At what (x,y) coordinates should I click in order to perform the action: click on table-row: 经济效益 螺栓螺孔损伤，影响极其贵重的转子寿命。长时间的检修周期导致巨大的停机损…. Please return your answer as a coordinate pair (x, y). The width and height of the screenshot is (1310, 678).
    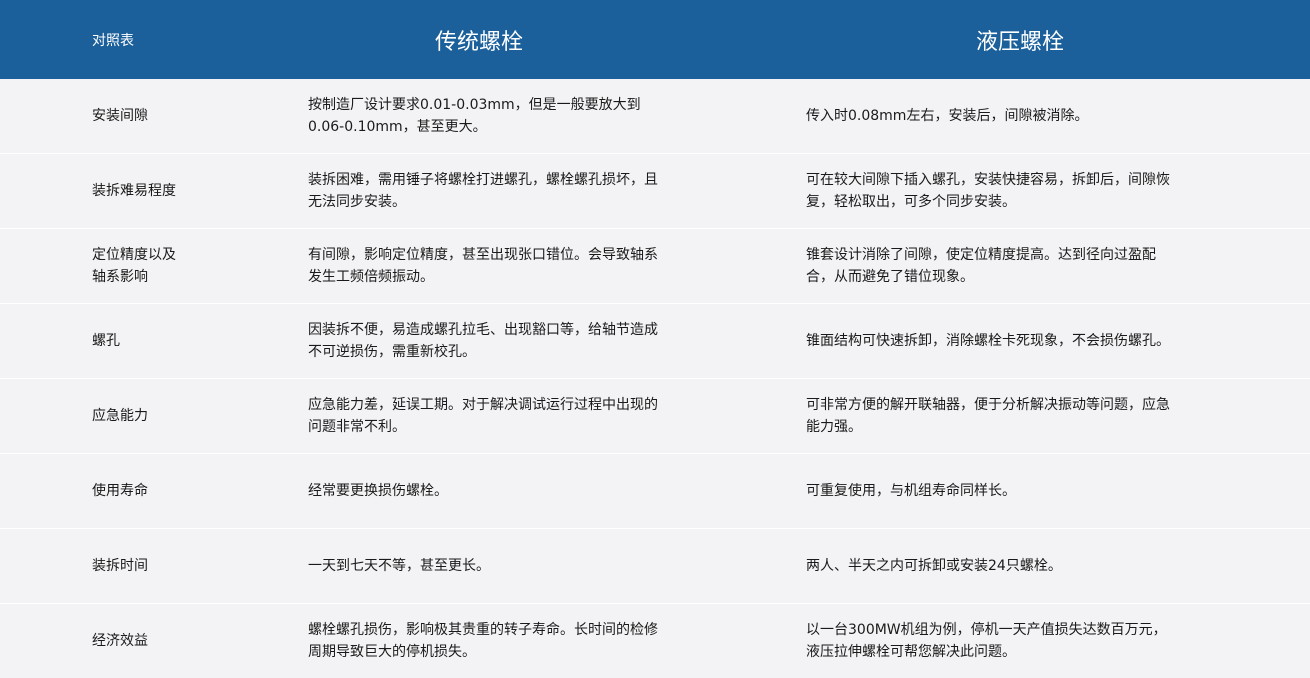
    Looking at the image, I should click on (655, 641).